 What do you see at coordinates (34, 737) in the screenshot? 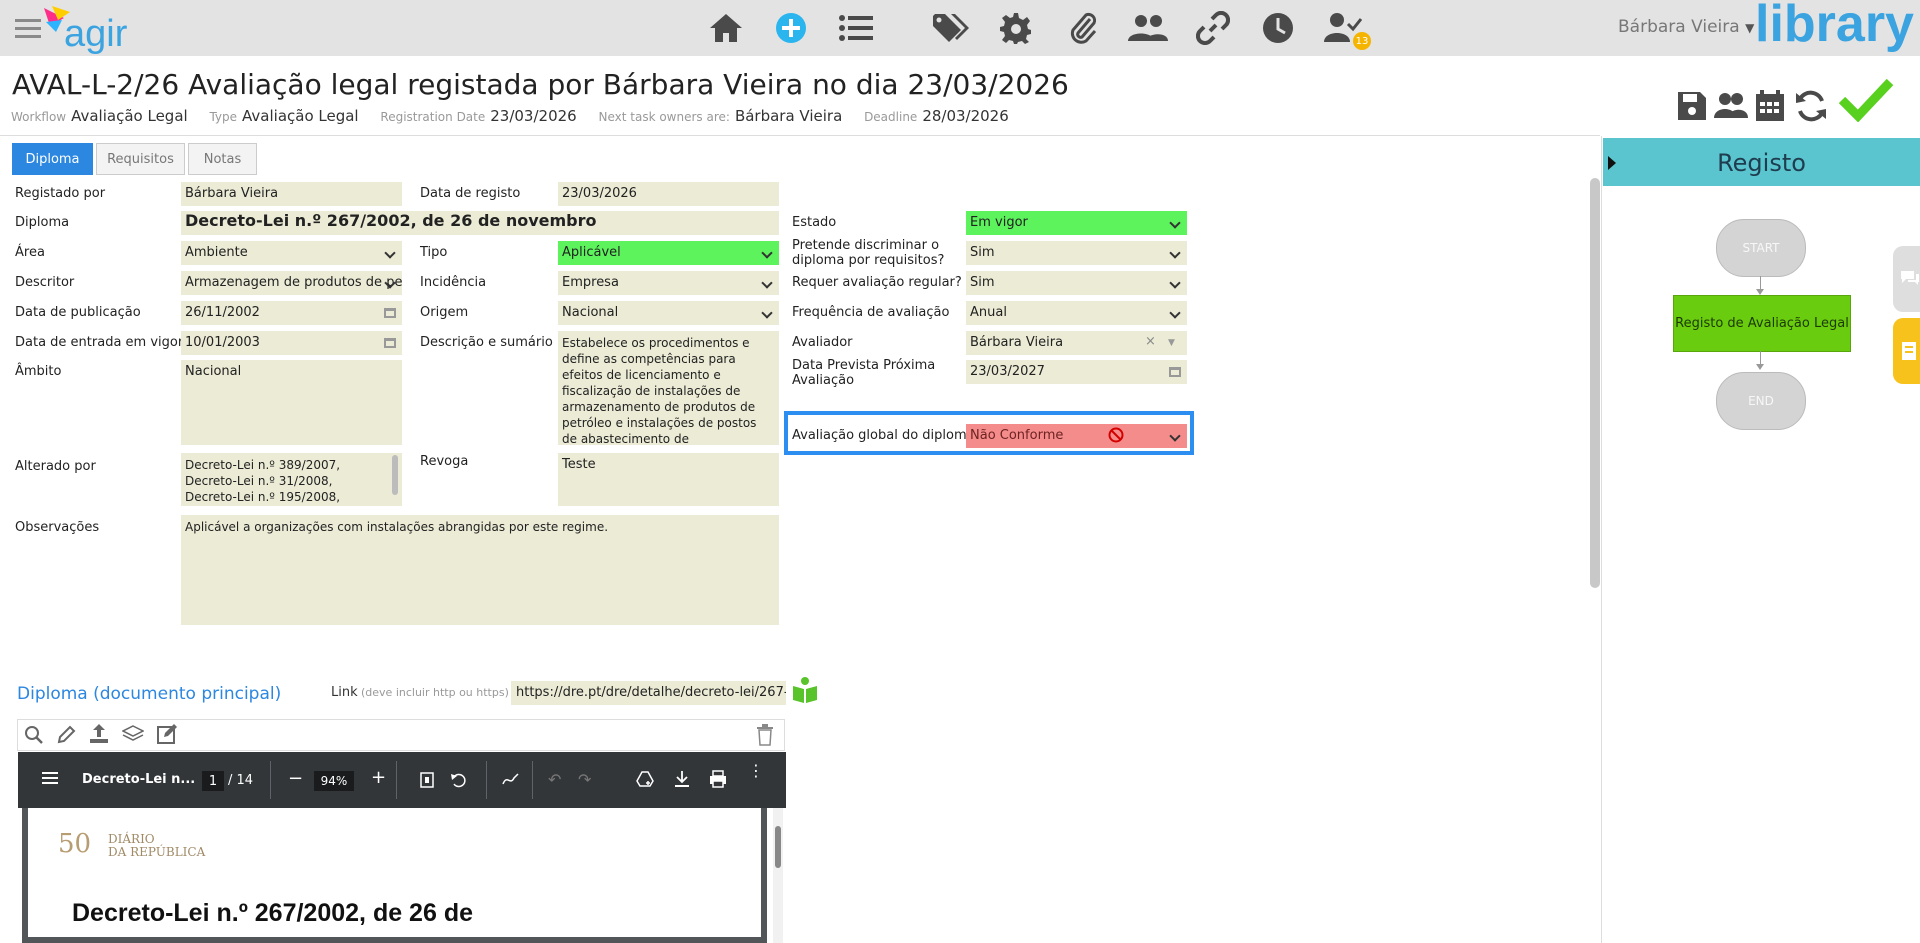
I see `search-icon` at bounding box center [34, 737].